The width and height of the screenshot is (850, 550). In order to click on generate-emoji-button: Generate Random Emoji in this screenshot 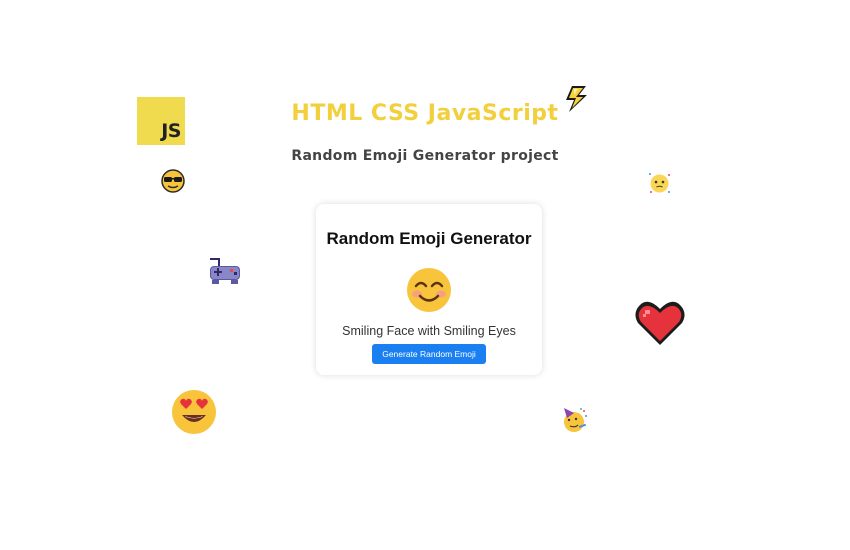, I will do `click(429, 354)`.